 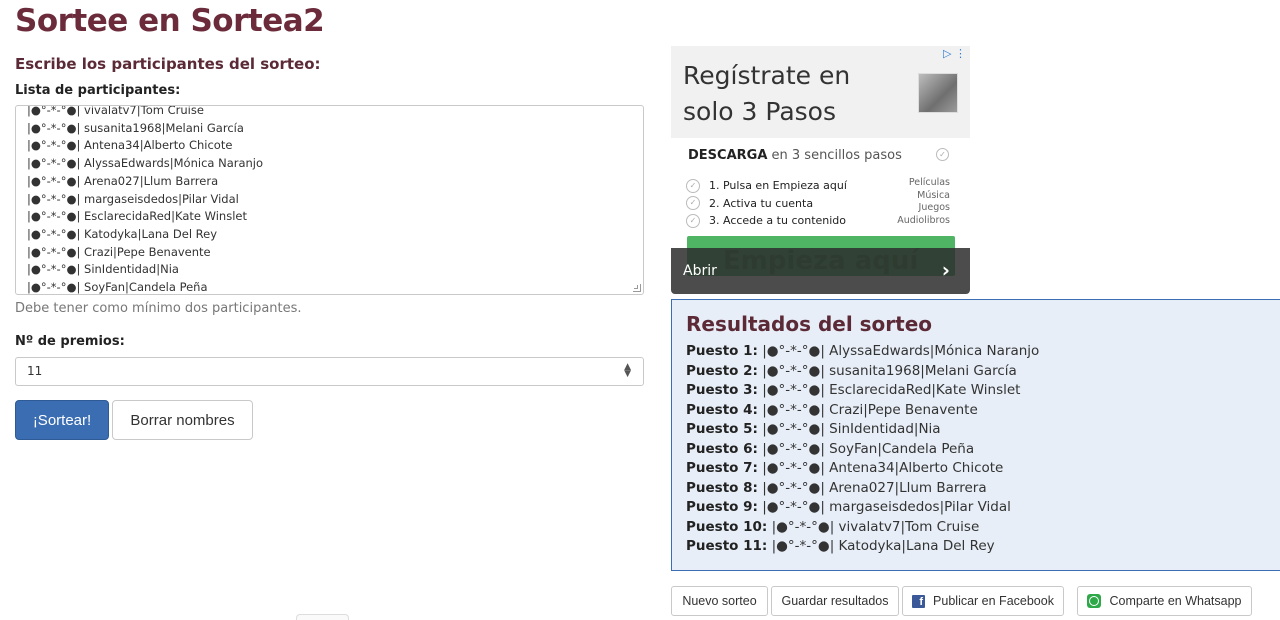 What do you see at coordinates (884, 507) in the screenshot?
I see `result-name: |●°-*-°●| margaseisdedos|Pilar Vidal` at bounding box center [884, 507].